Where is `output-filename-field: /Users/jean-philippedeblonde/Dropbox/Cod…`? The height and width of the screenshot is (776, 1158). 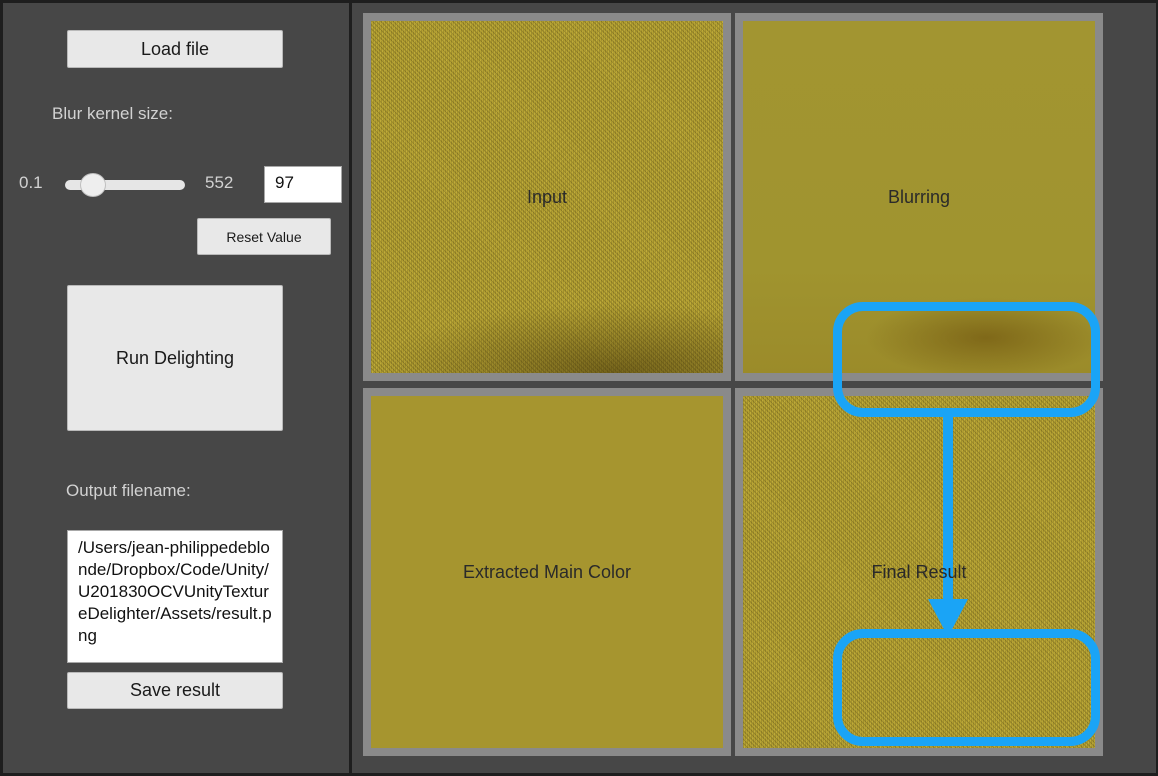 output-filename-field: /Users/jean-philippedeblonde/Dropbox/Cod… is located at coordinates (175, 596).